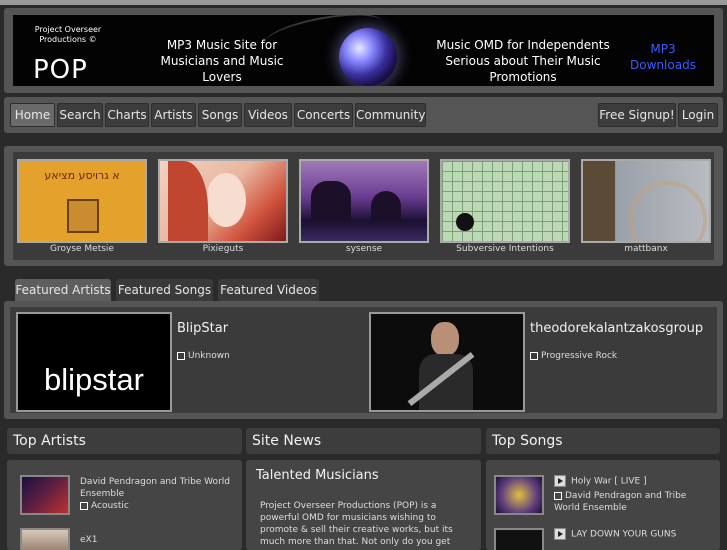 This screenshot has width=727, height=550. Describe the element at coordinates (390, 115) in the screenshot. I see `nav-community: Community` at that location.